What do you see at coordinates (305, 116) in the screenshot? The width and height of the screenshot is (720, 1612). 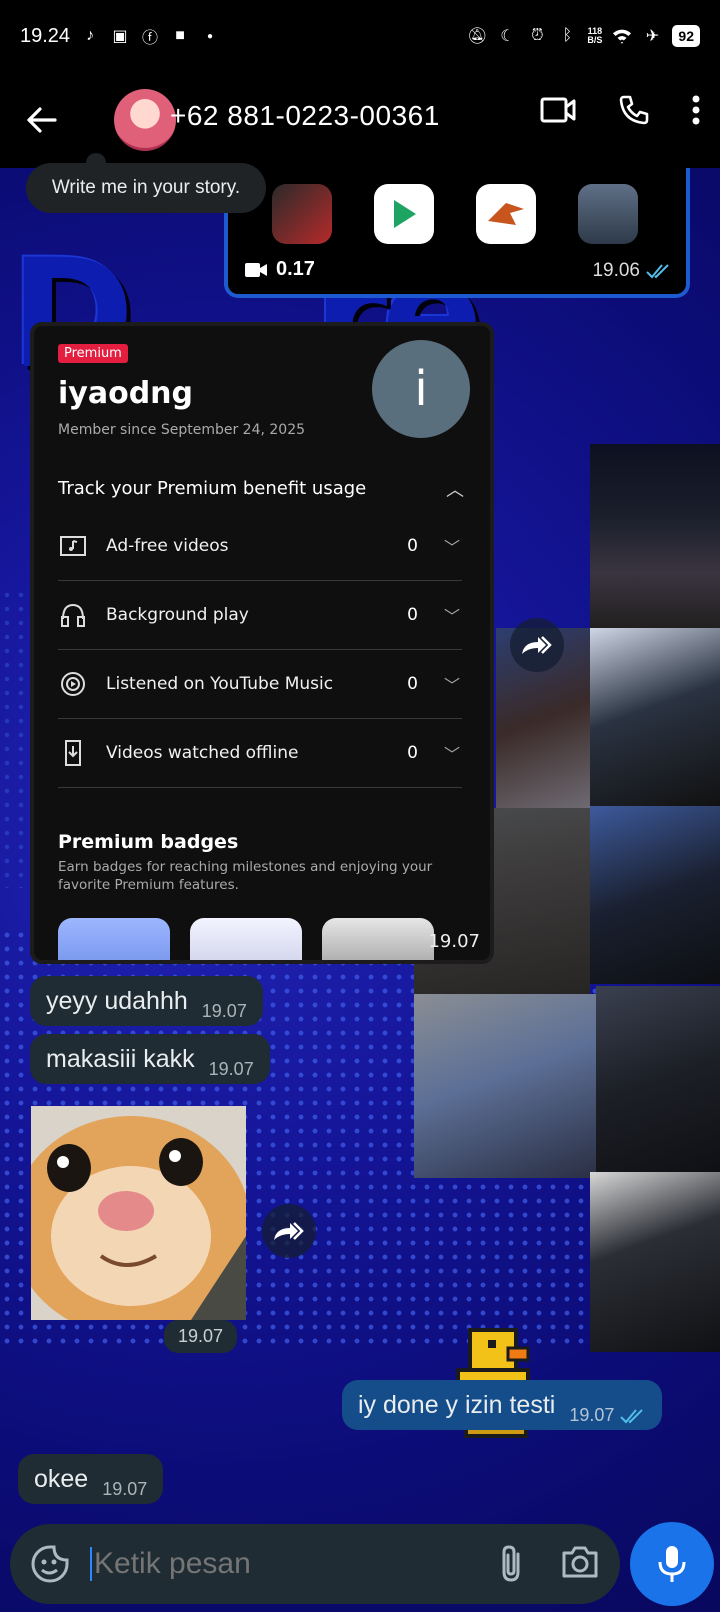 I see `contact-name: +62 881-0223-00361` at bounding box center [305, 116].